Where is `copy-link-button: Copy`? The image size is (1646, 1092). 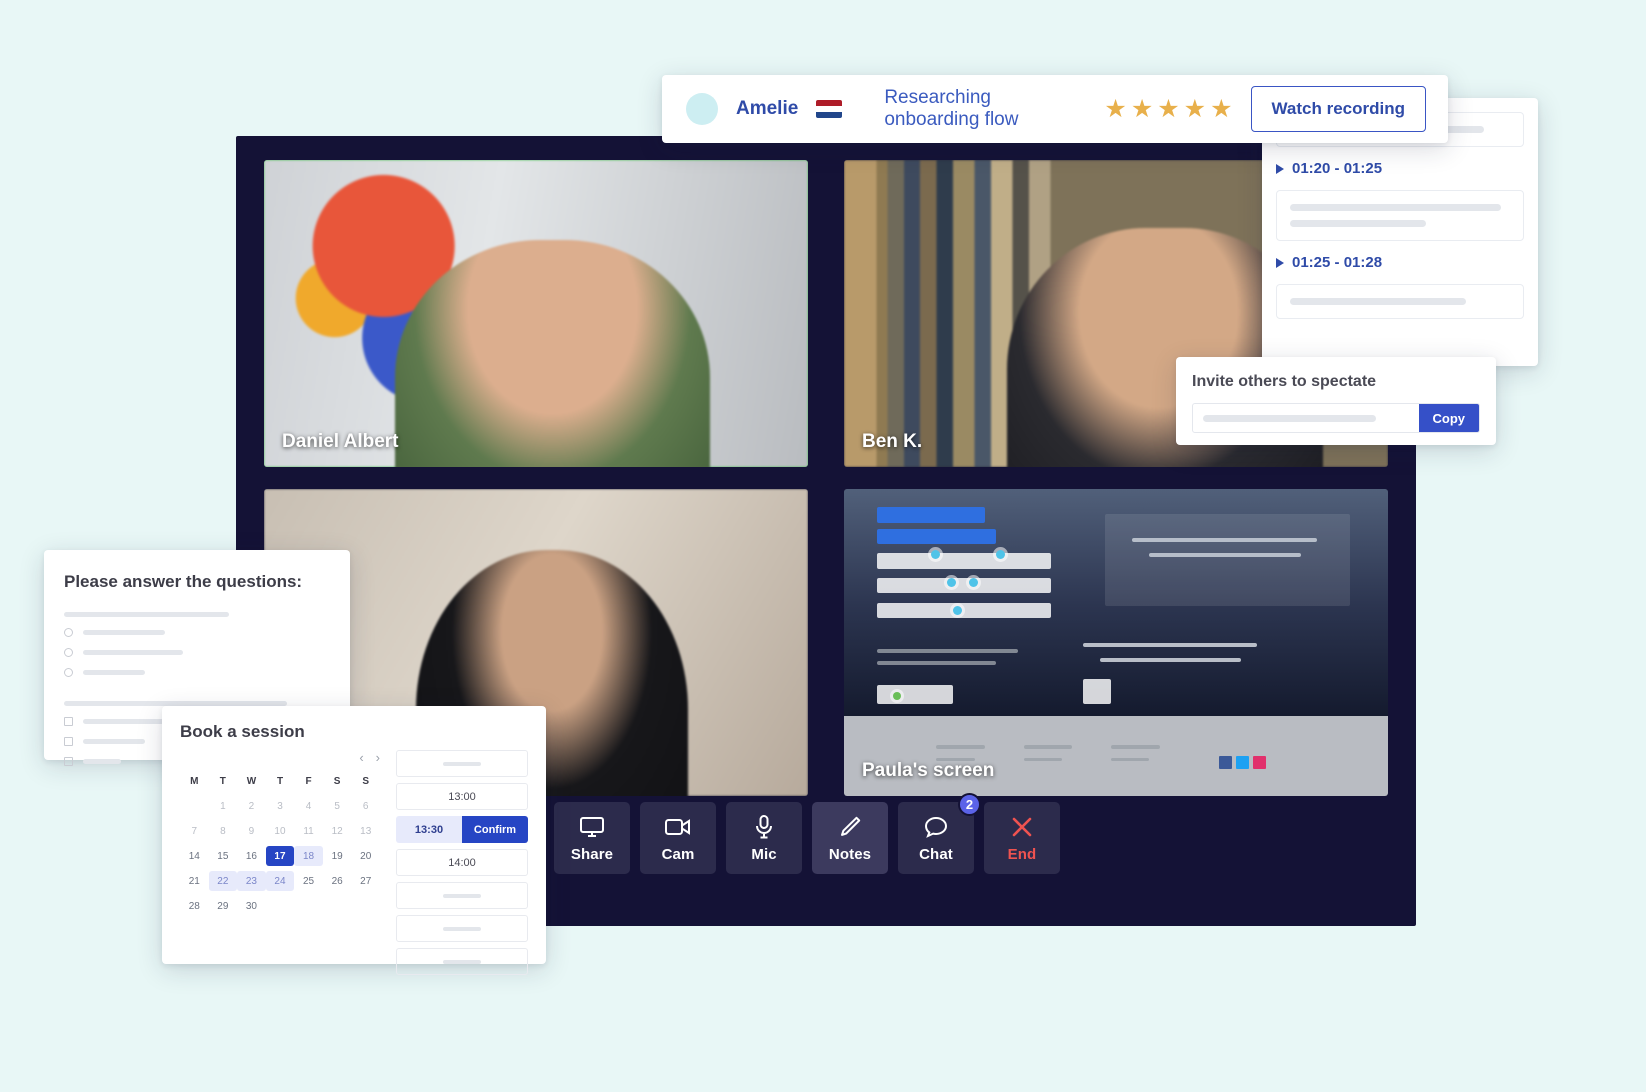 copy-link-button: Copy is located at coordinates (1448, 418).